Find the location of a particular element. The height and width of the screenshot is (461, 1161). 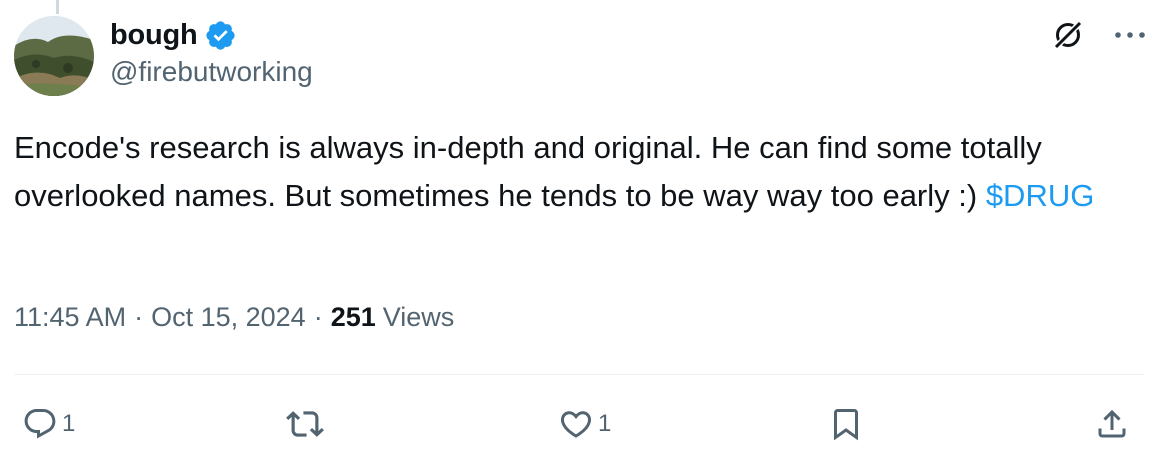

avatar-image is located at coordinates (54, 56).